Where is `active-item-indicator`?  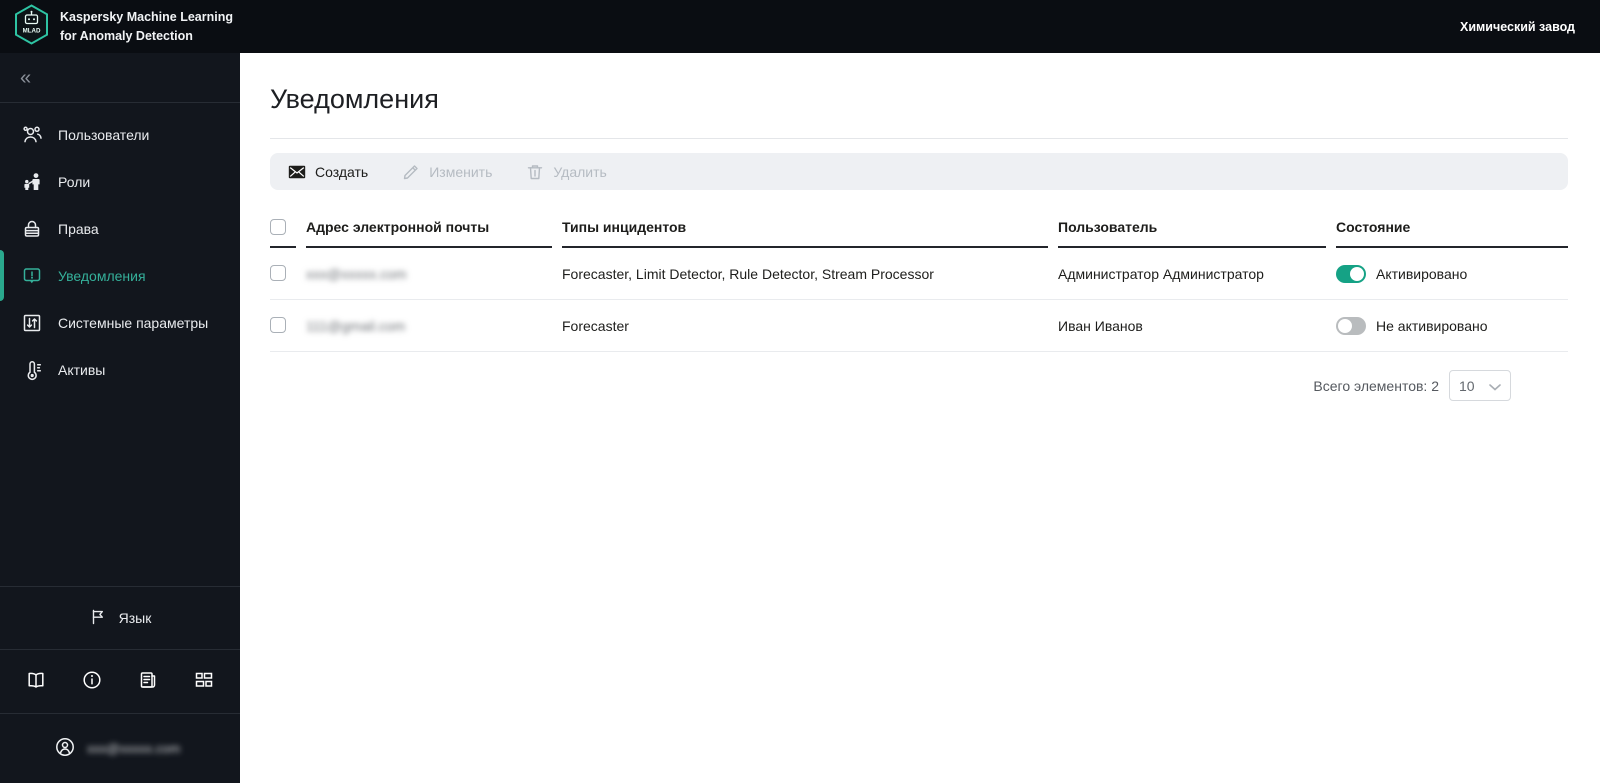 active-item-indicator is located at coordinates (2, 275).